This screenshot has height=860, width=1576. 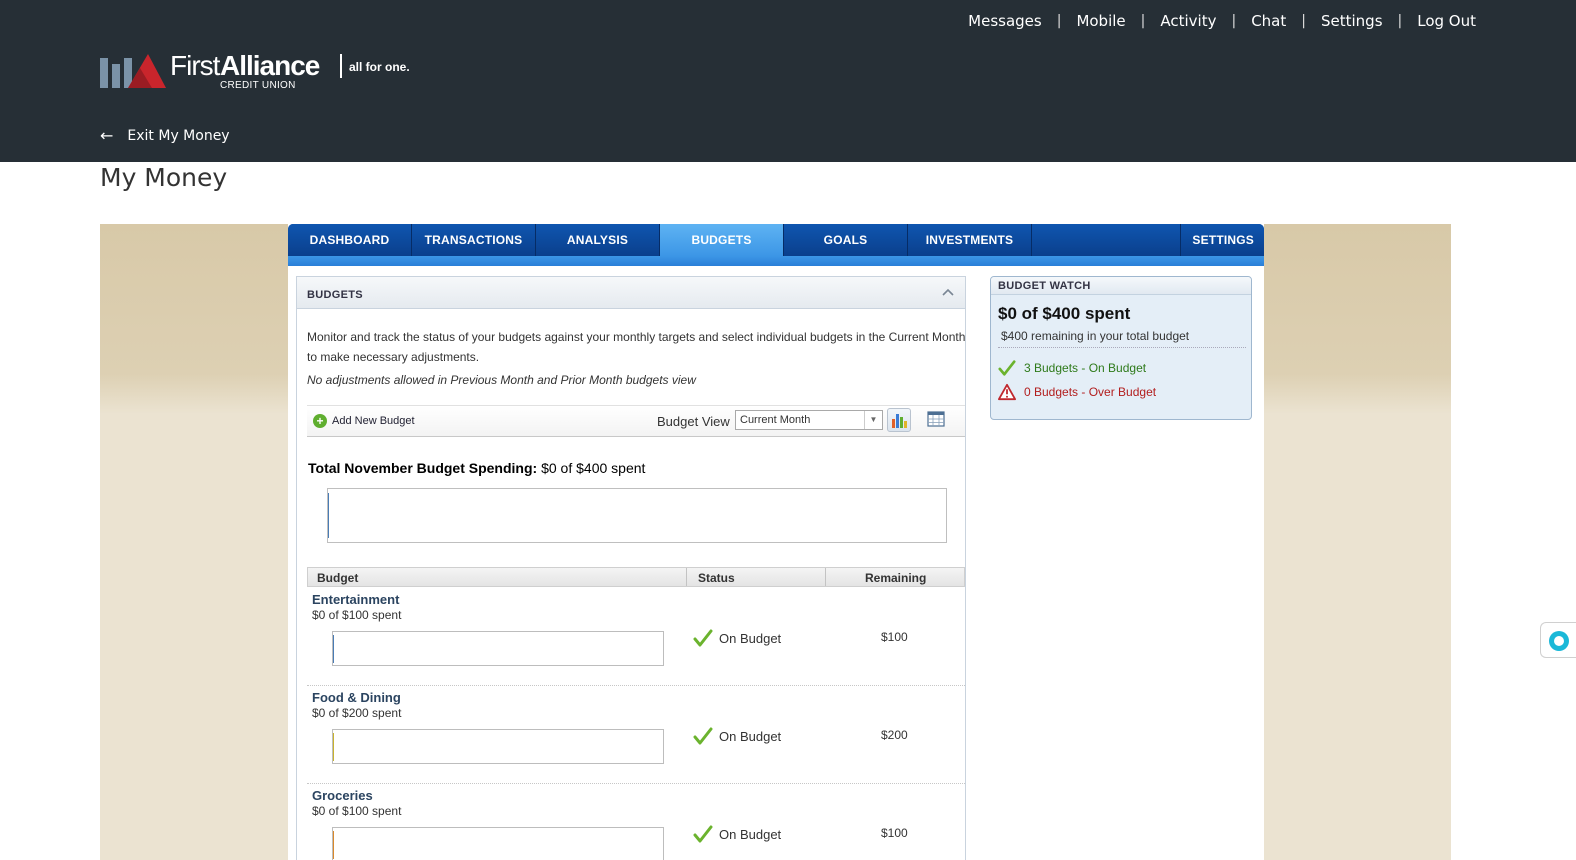 I want to click on budget-name: Food & Dining, so click(x=356, y=697).